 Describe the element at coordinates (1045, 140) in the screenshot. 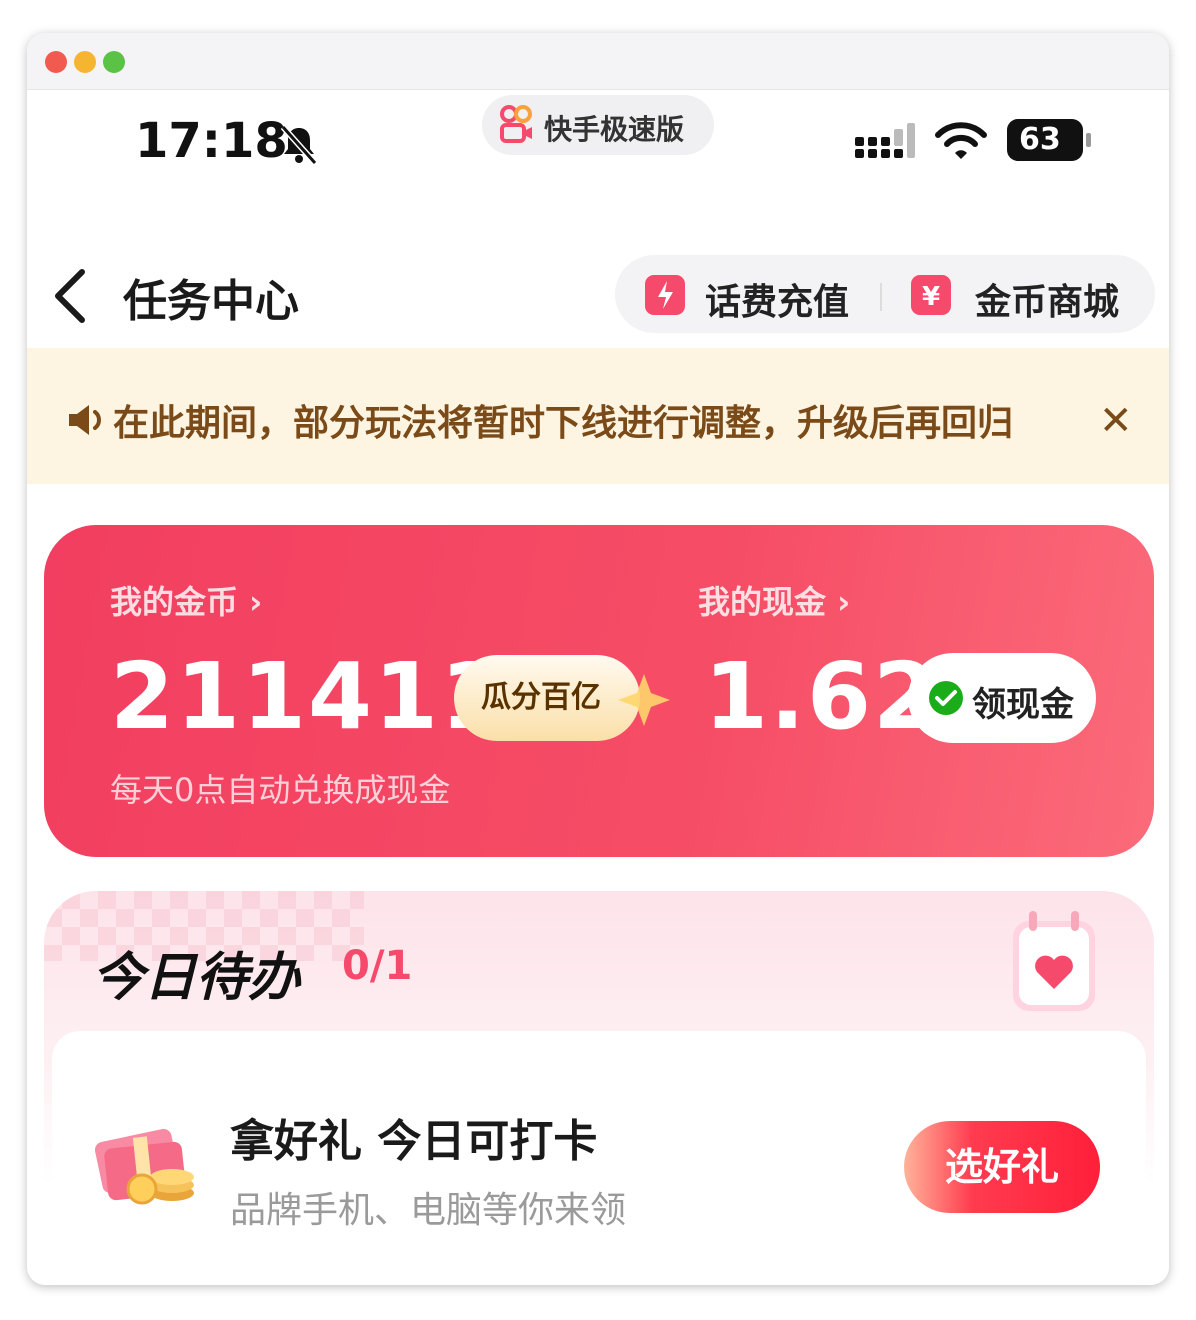

I see `battery-indicator: 63` at that location.